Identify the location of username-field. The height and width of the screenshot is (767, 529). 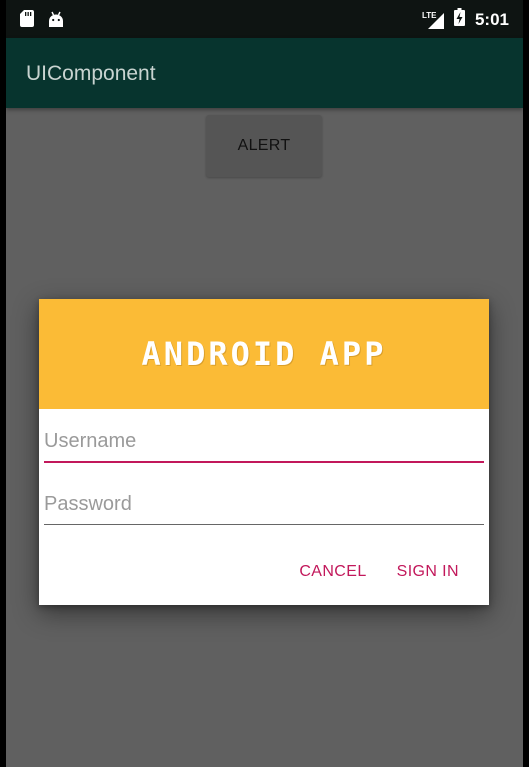
(264, 442).